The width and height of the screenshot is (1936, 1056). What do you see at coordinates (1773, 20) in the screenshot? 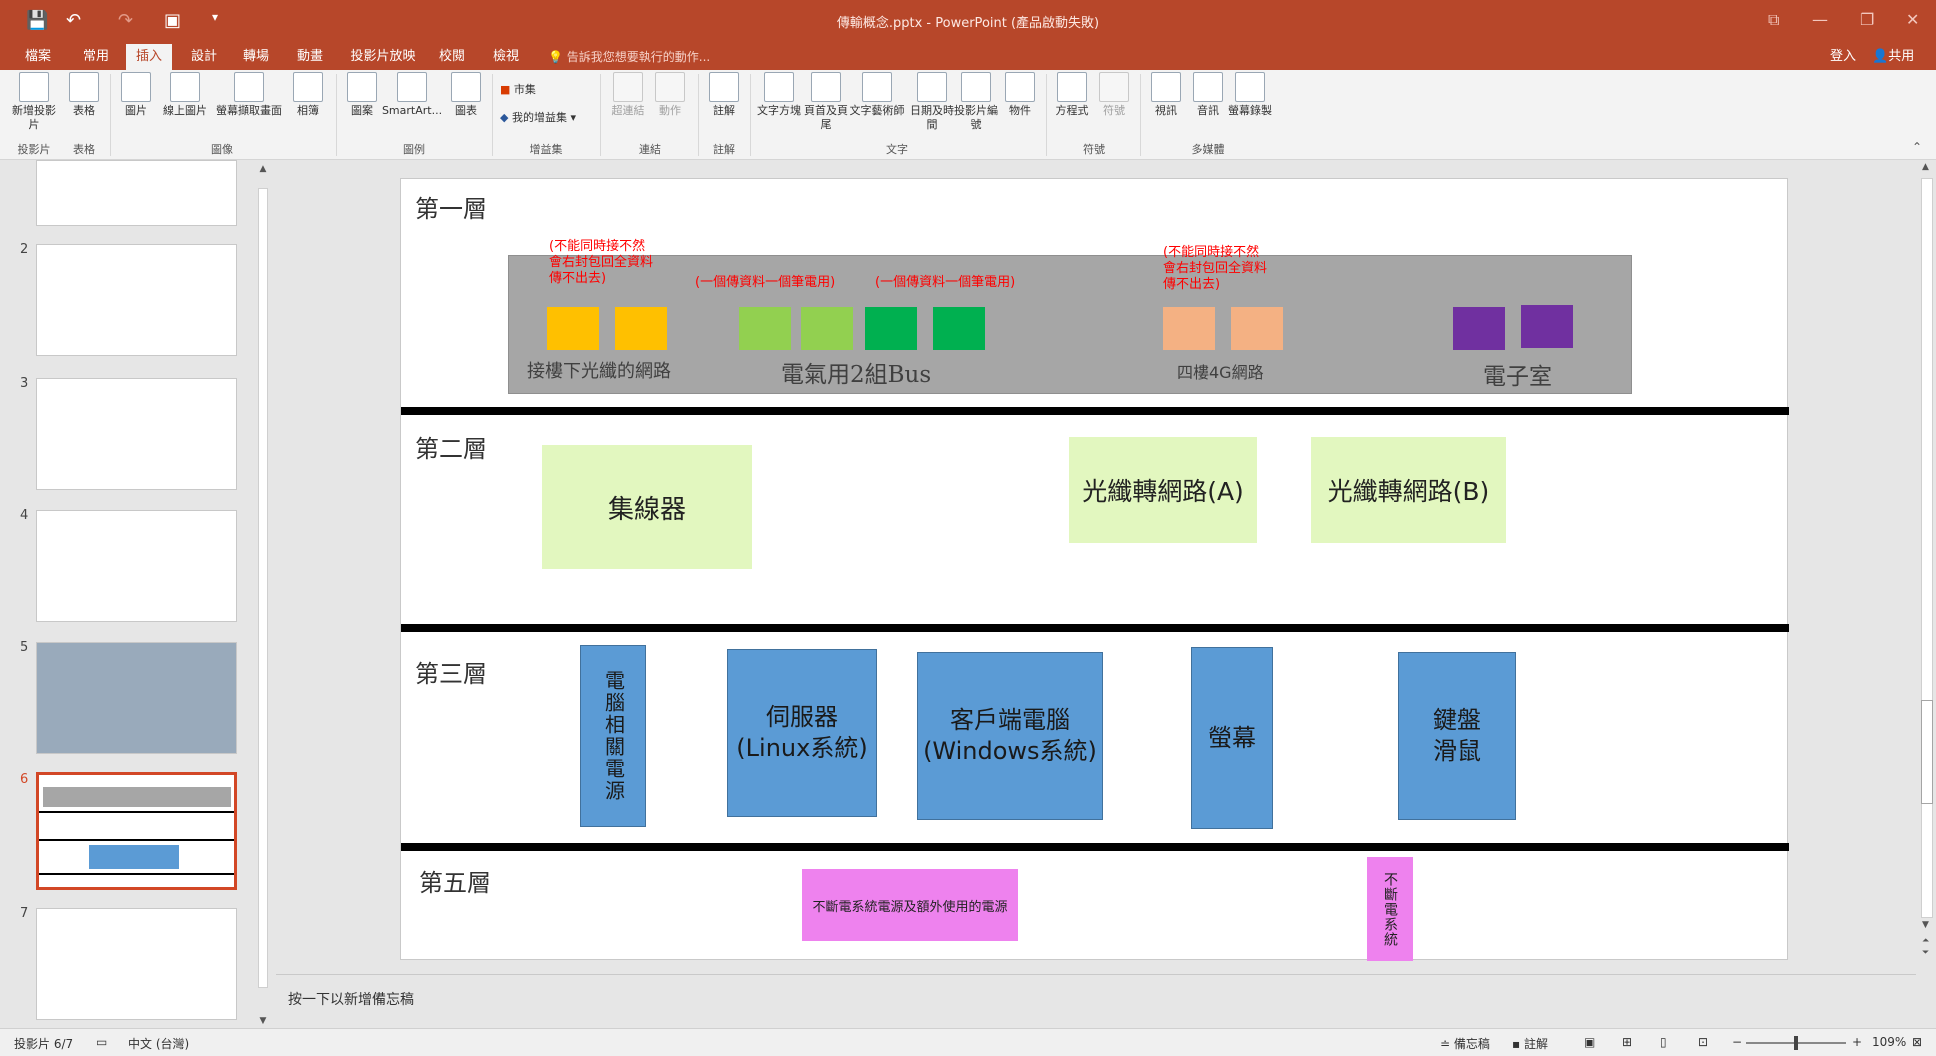
I see `ribbon-display-options-icon: ⧉` at bounding box center [1773, 20].